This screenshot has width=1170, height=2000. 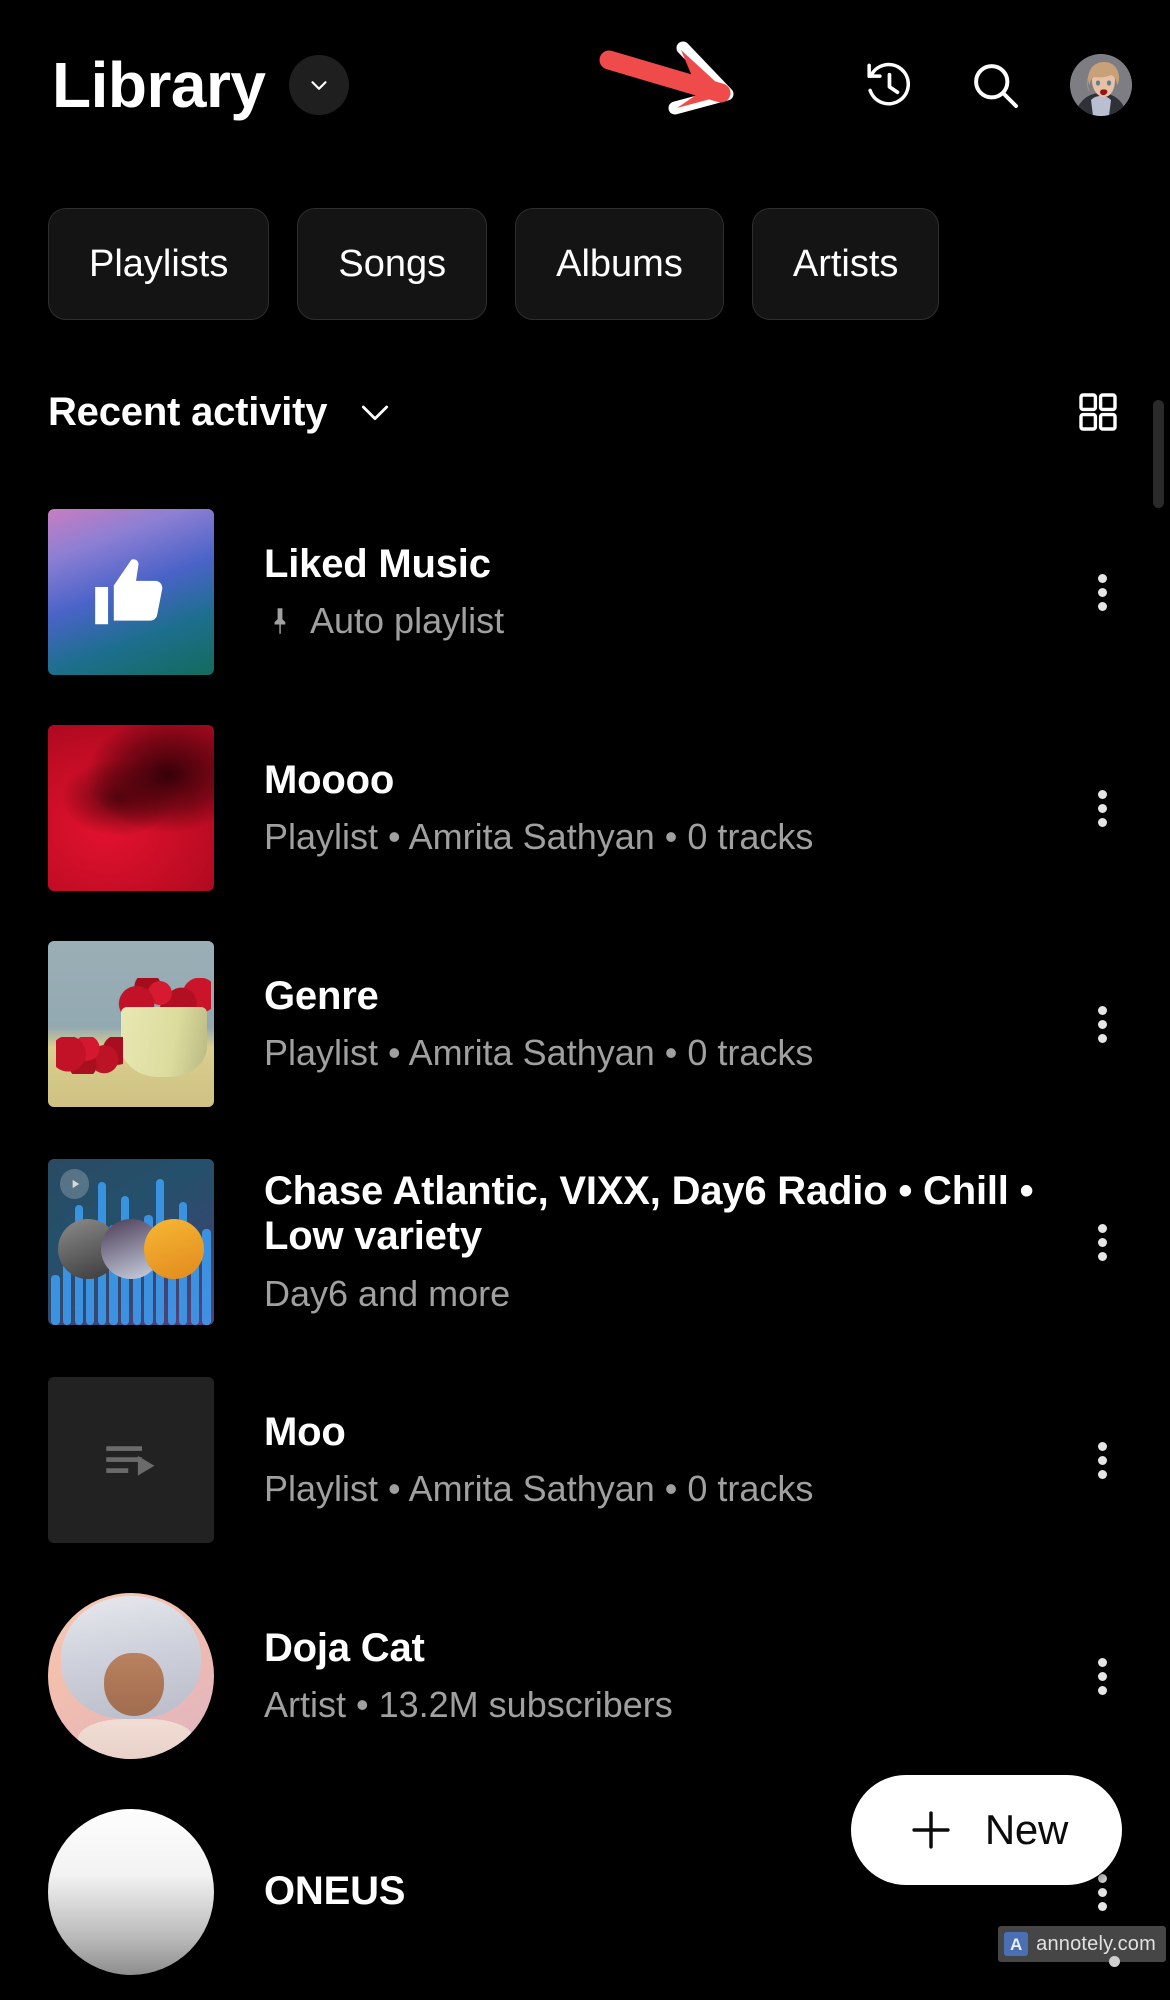 What do you see at coordinates (668, 1293) in the screenshot?
I see `list-item-subtitle-row: Day6 and more` at bounding box center [668, 1293].